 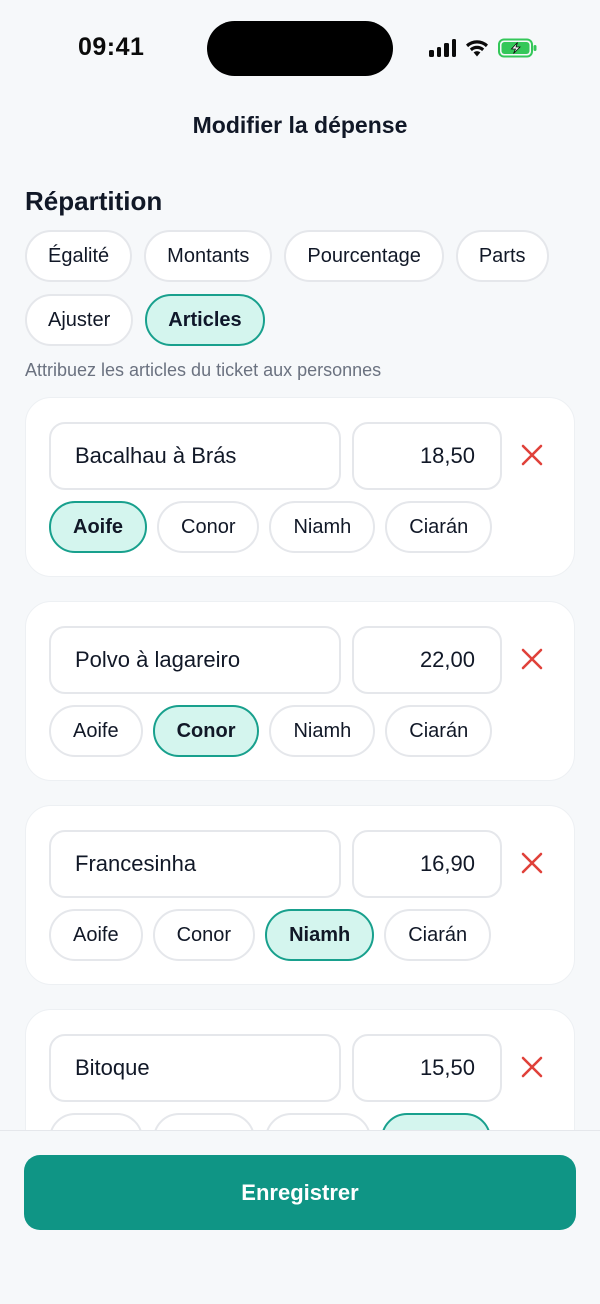 What do you see at coordinates (502, 256) in the screenshot?
I see `split-mode-shares: Parts` at bounding box center [502, 256].